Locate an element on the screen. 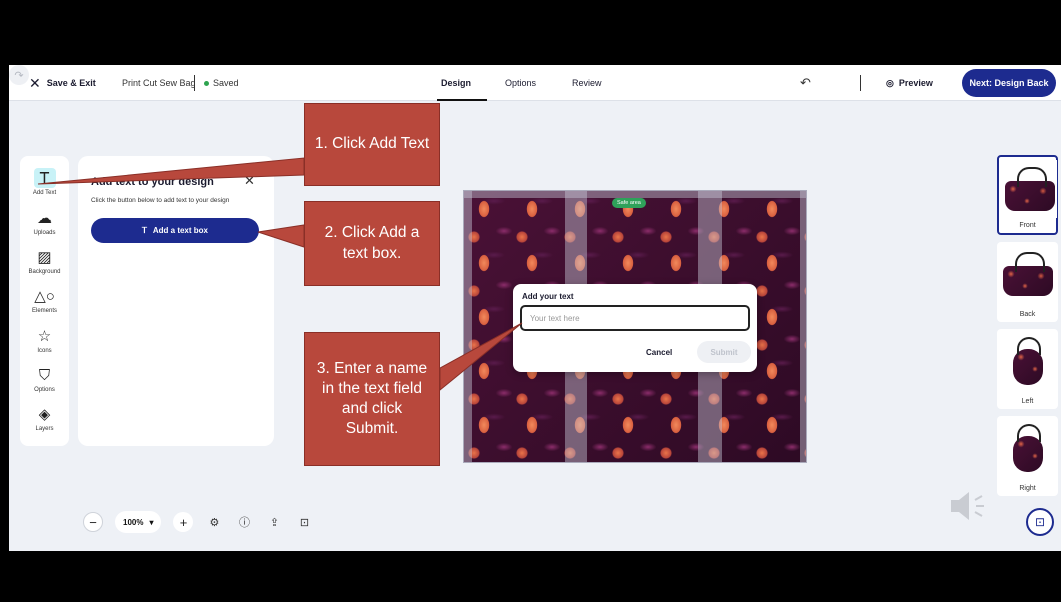 Image resolution: width=1061 pixels, height=602 pixels. add-text-box-label: Add a text box is located at coordinates (180, 230).